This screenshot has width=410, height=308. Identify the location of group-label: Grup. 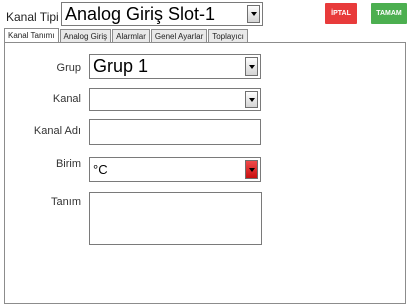
(68, 68).